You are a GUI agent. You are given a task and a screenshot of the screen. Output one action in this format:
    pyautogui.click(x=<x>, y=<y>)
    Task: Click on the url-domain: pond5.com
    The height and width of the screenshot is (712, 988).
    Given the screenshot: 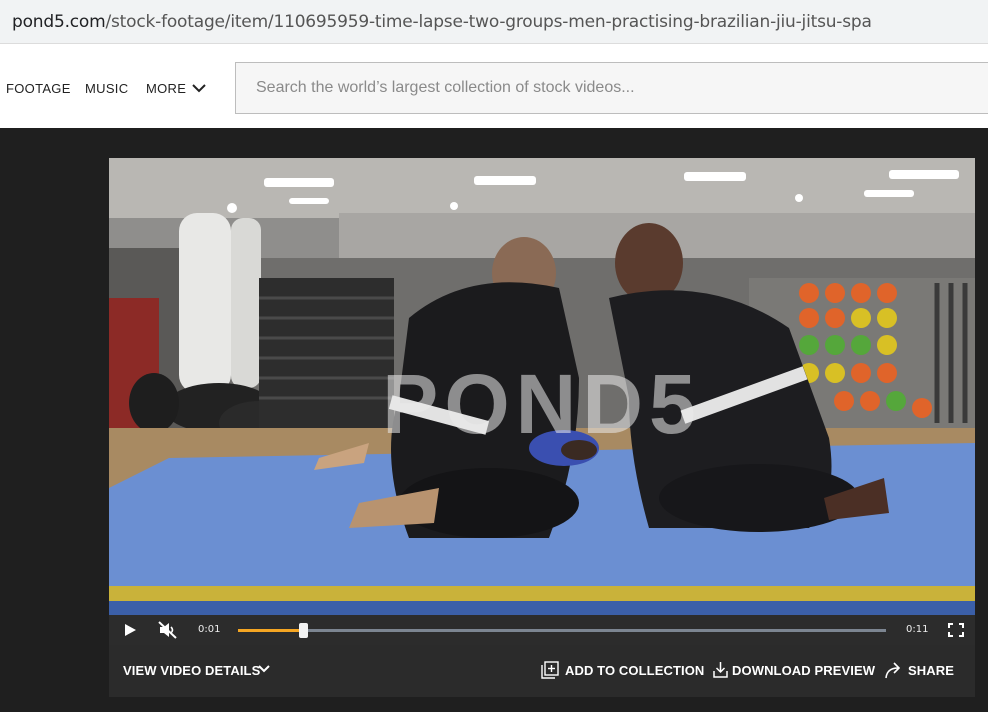 What is the action you would take?
    pyautogui.click(x=59, y=22)
    